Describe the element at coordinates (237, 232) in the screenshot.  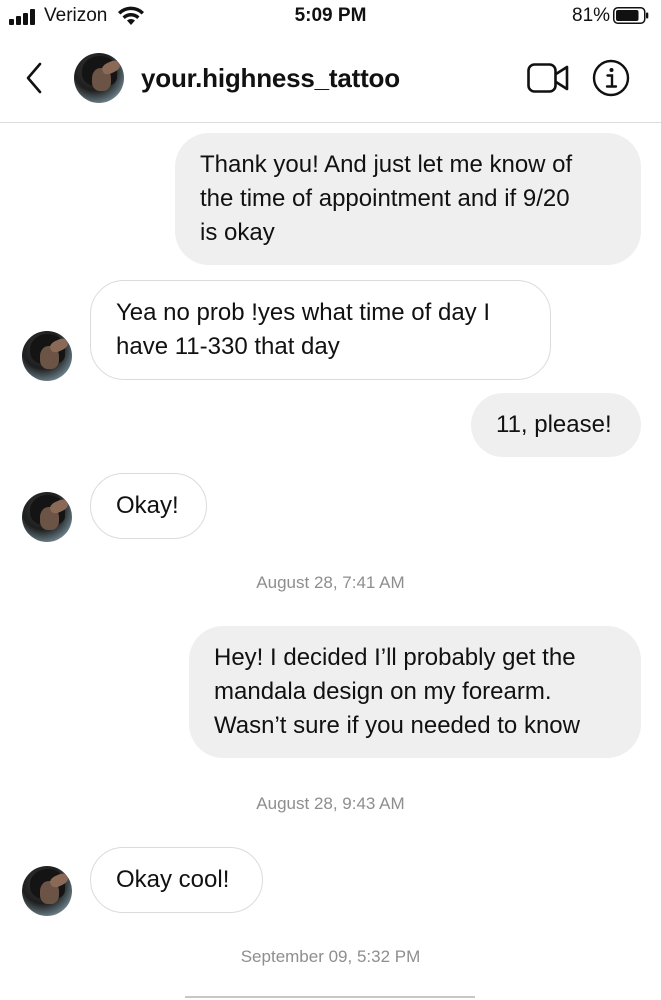
I see `message-line: is okay` at that location.